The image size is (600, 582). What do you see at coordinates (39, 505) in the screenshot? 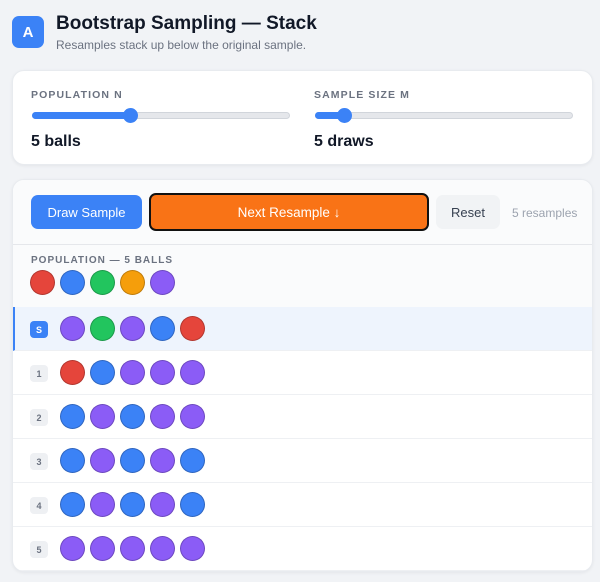
I see `row-badge: 4` at bounding box center [39, 505].